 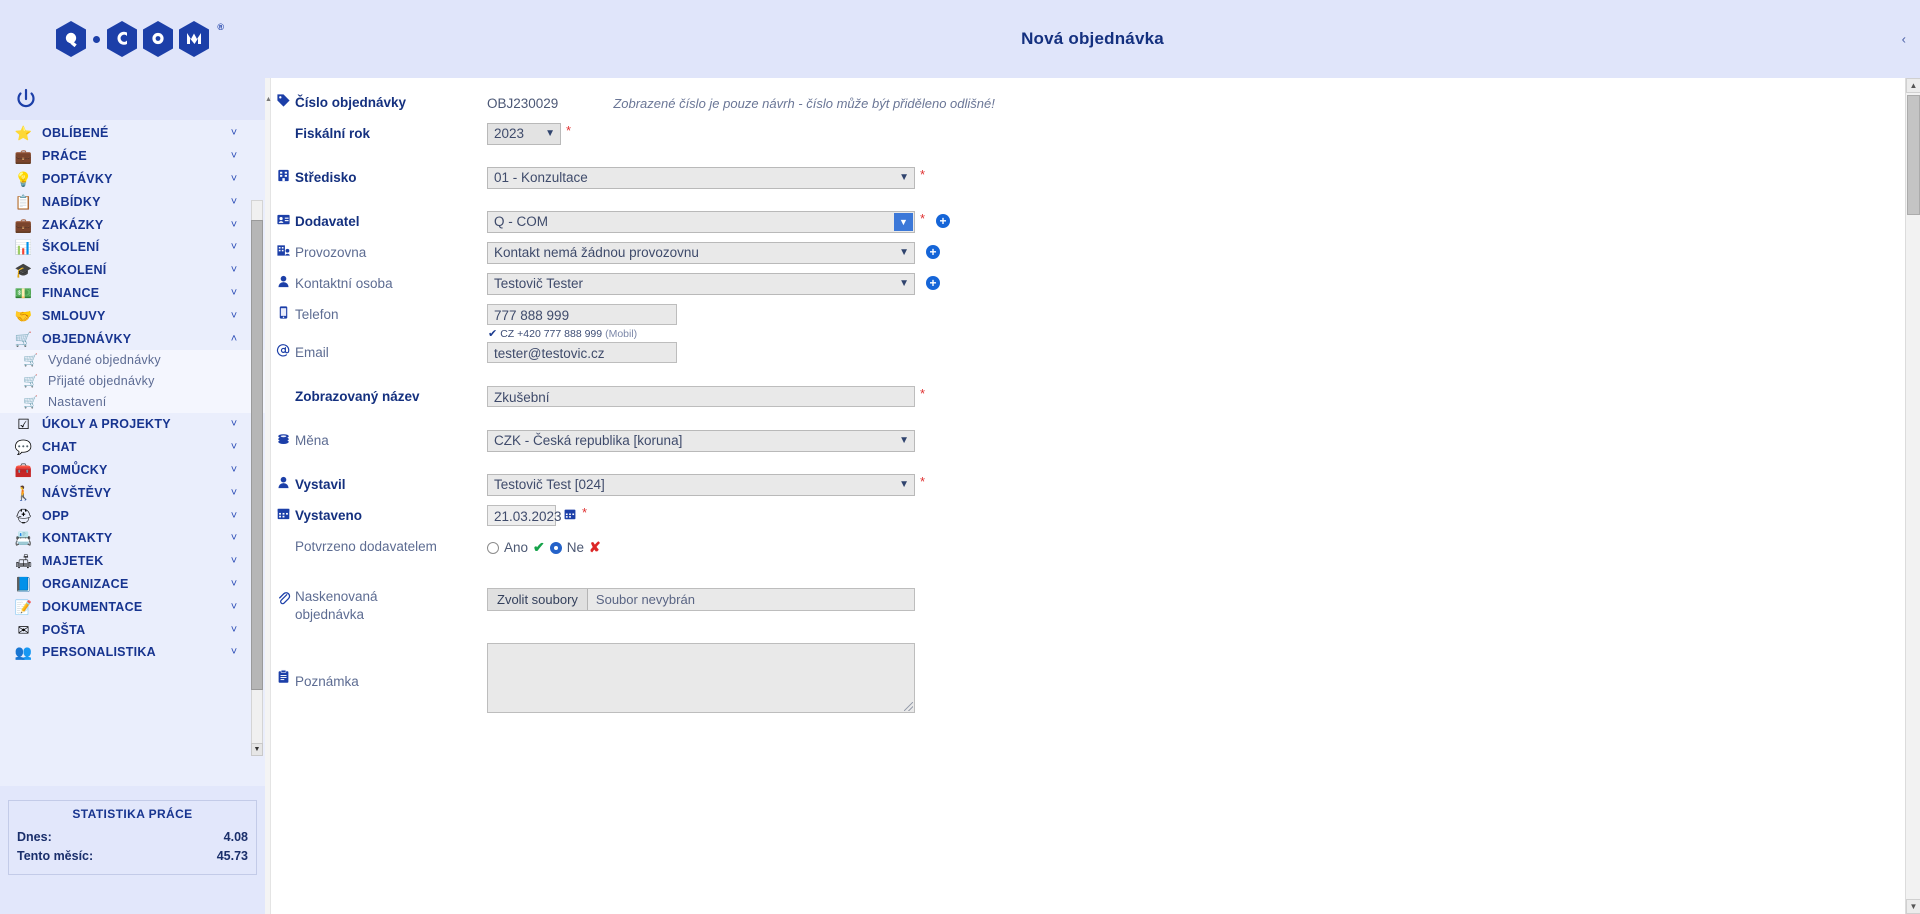 I want to click on sidebar-item-n-v-t-vy: 🚶 NÁVŠTĚVY ˅, so click(x=132, y=492).